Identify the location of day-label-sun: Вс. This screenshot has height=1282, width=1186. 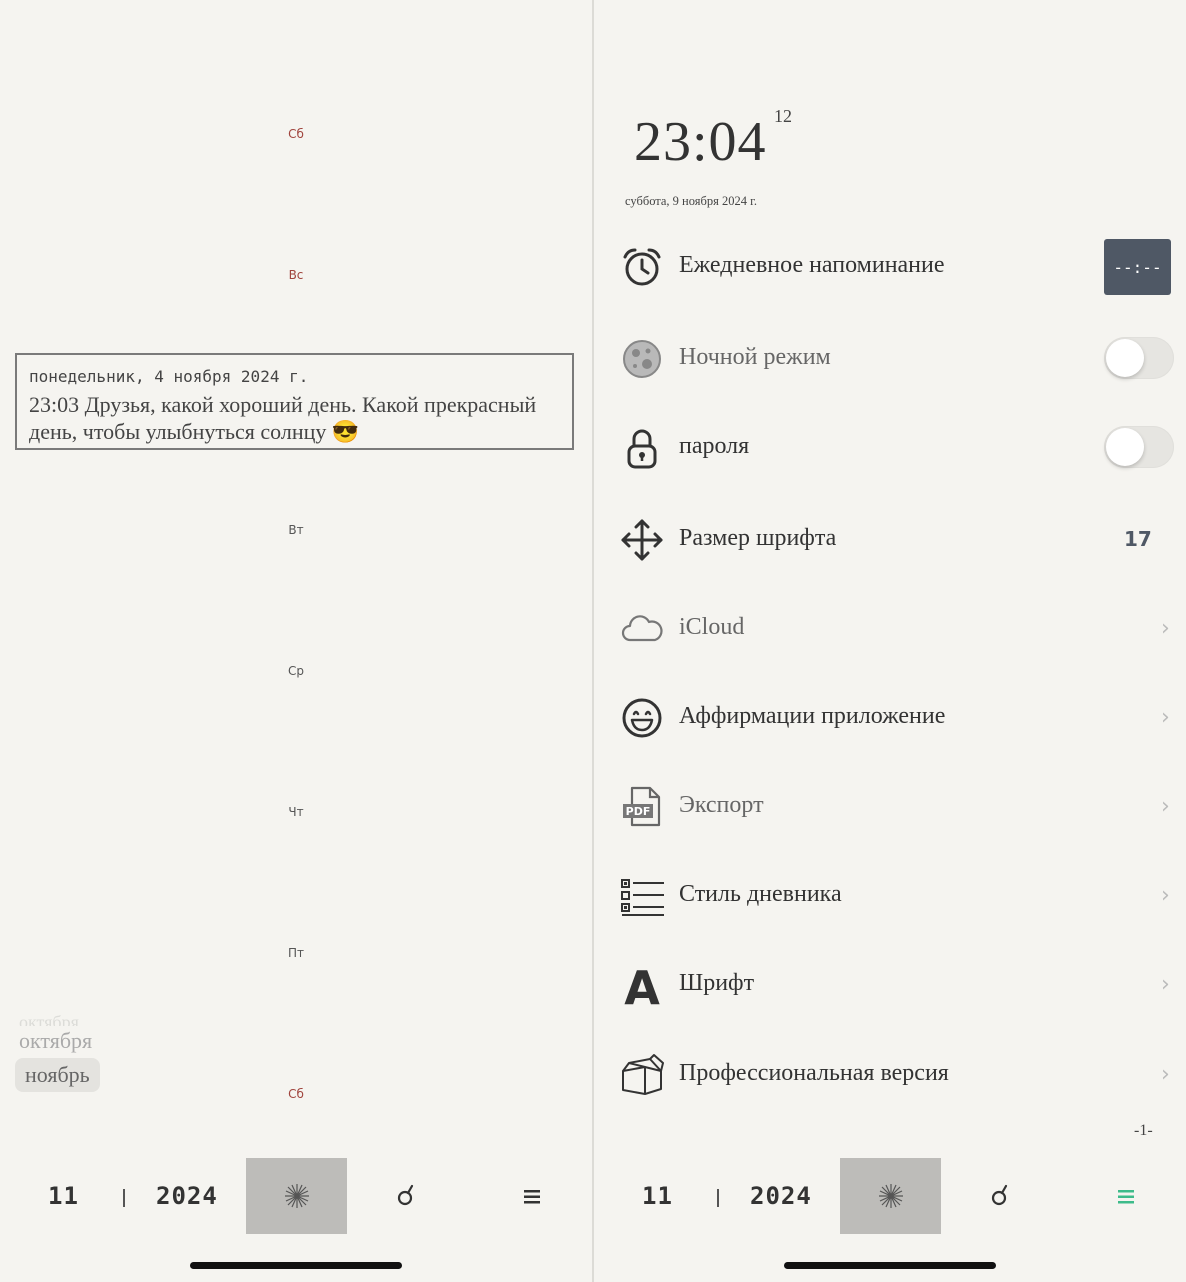
(296, 275).